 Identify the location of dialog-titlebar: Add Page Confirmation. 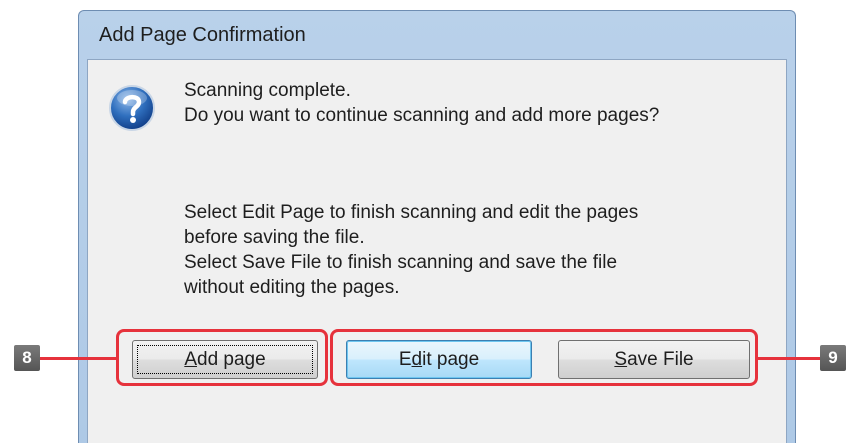
(437, 35).